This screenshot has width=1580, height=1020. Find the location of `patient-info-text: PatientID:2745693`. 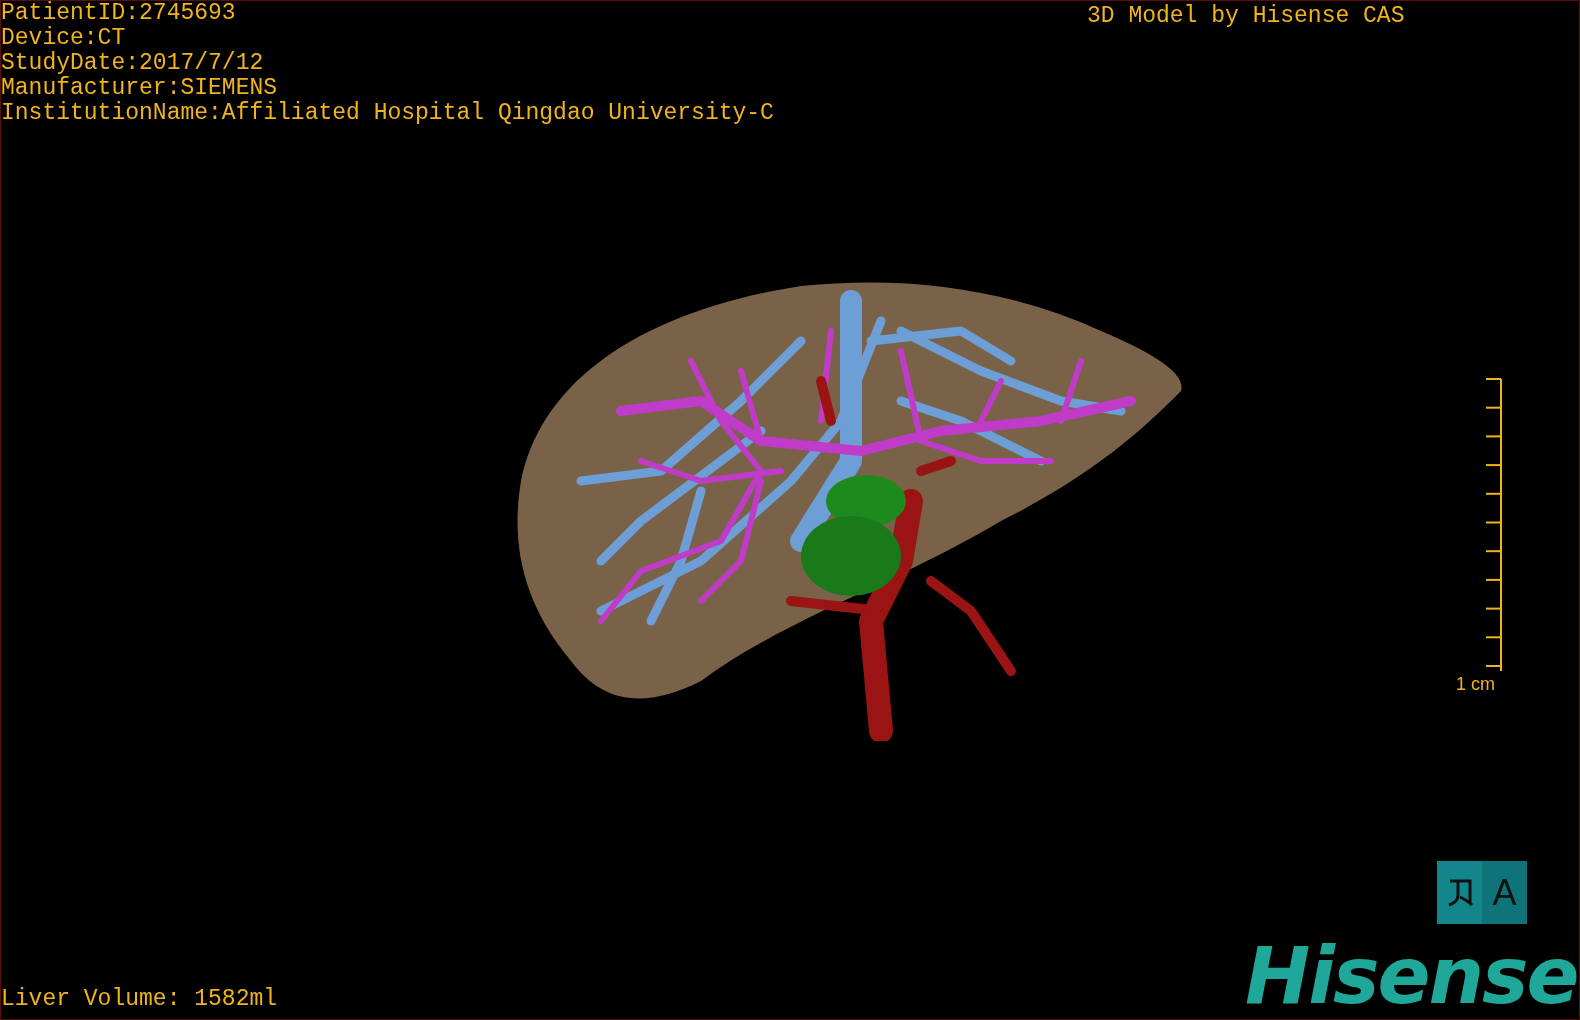

patient-info-text: PatientID:2745693 is located at coordinates (119, 13).